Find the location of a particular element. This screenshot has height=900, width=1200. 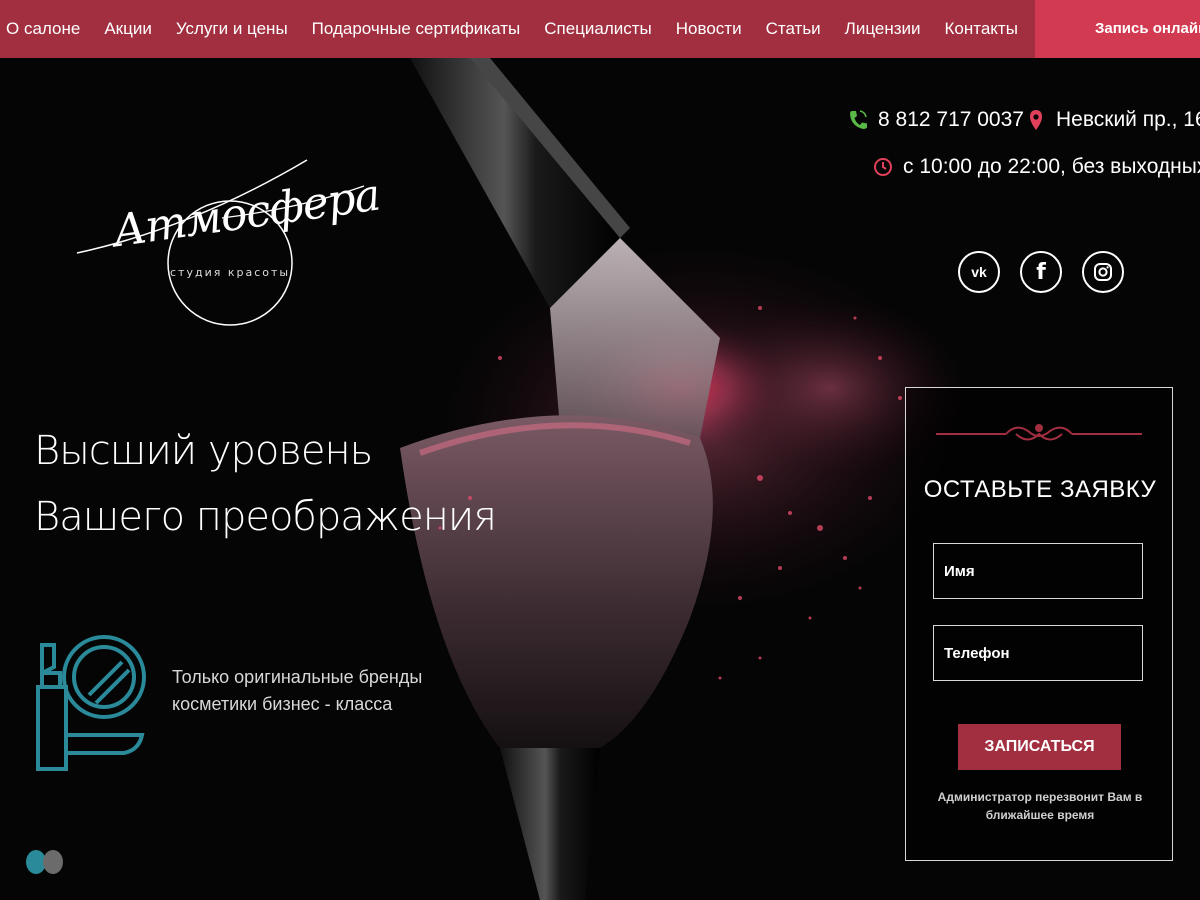

social-links: vk f is located at coordinates (1041, 272).